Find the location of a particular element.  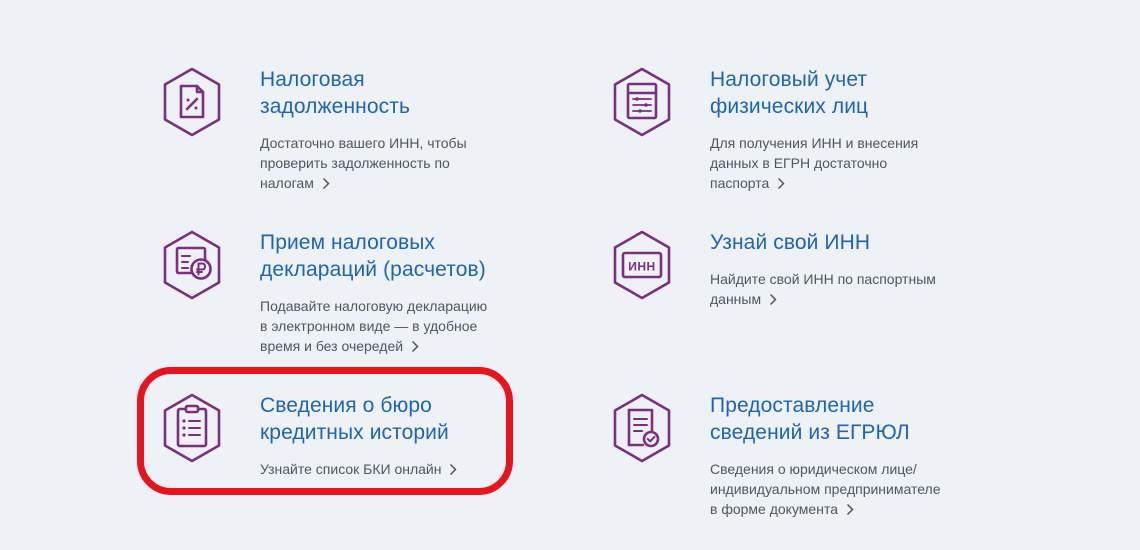

service-title: Предоставление сведений из ЕГРЮЛ is located at coordinates (860, 419).